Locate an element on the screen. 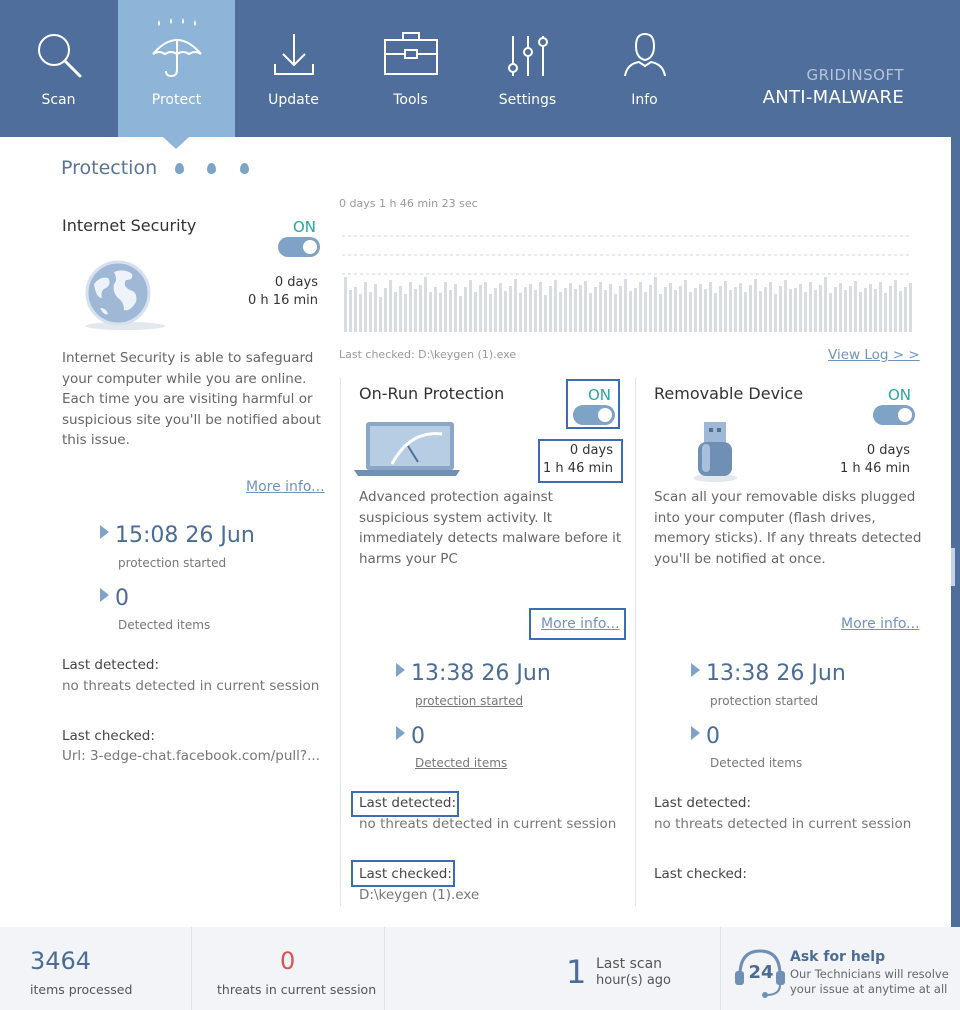 The height and width of the screenshot is (1010, 960). nav-update: Update is located at coordinates (293, 68).